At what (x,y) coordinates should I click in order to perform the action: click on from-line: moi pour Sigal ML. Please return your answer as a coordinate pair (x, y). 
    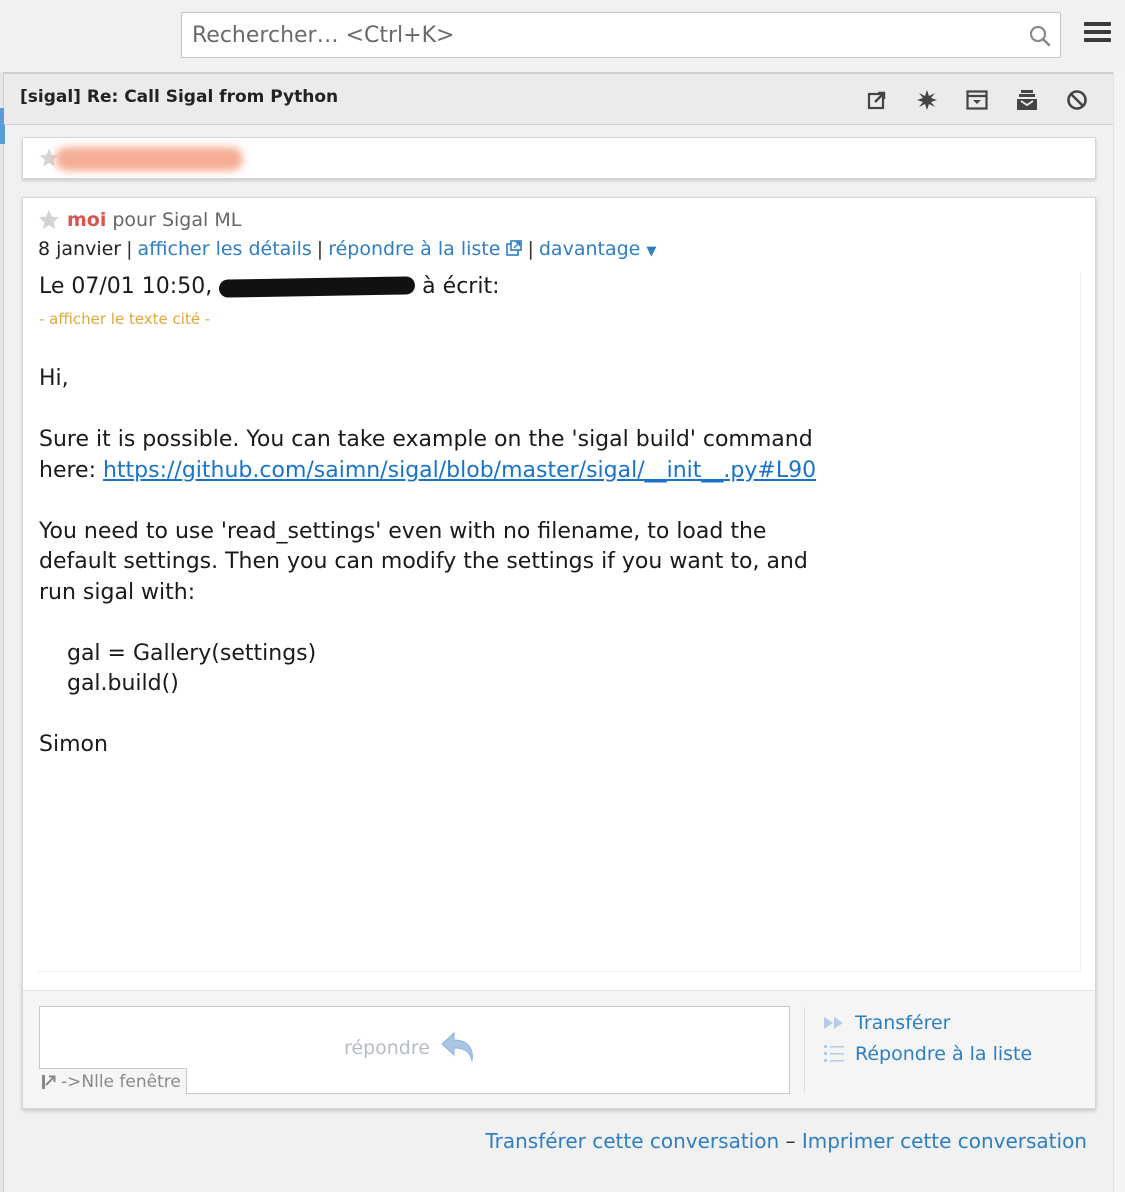
    Looking at the image, I should click on (139, 220).